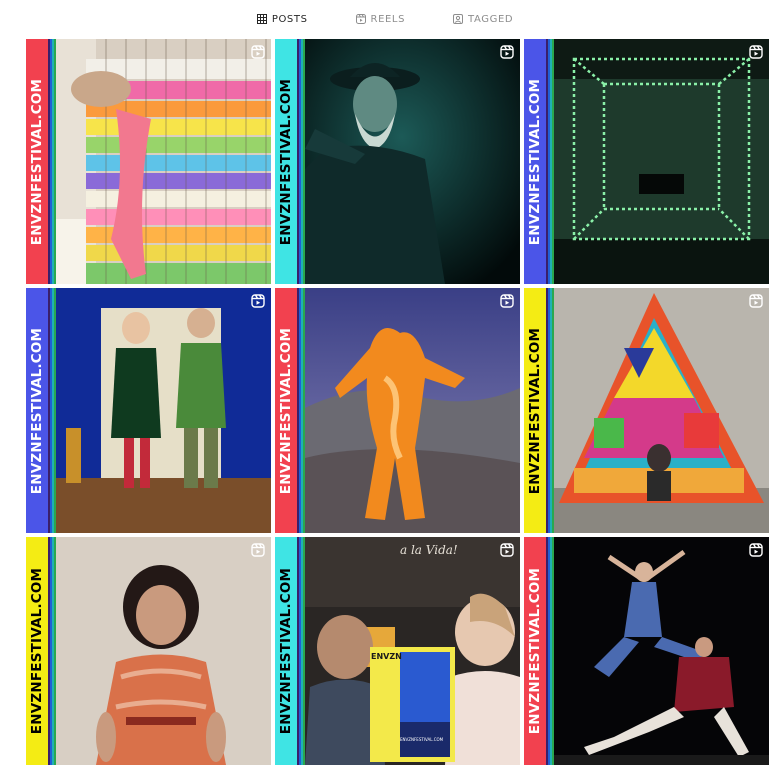  I want to click on wall-sign-text: a la Vida!, so click(429, 550).